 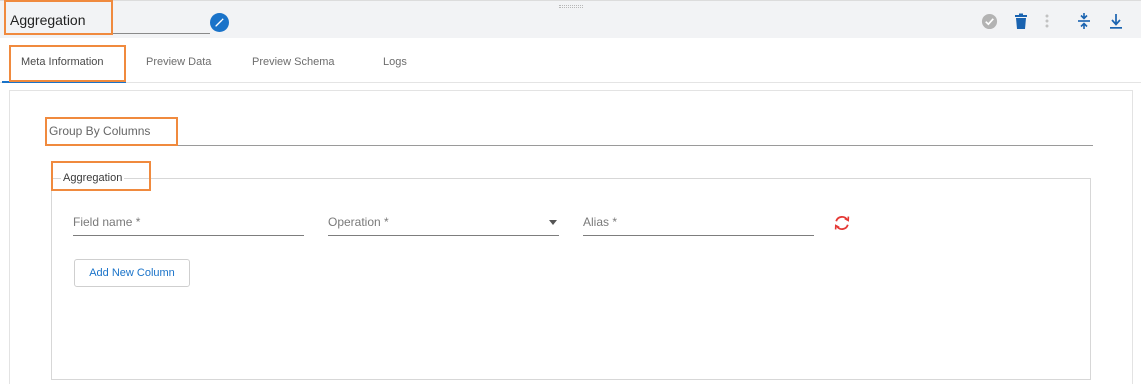 I want to click on operation-label: Operation *, so click(x=358, y=222).